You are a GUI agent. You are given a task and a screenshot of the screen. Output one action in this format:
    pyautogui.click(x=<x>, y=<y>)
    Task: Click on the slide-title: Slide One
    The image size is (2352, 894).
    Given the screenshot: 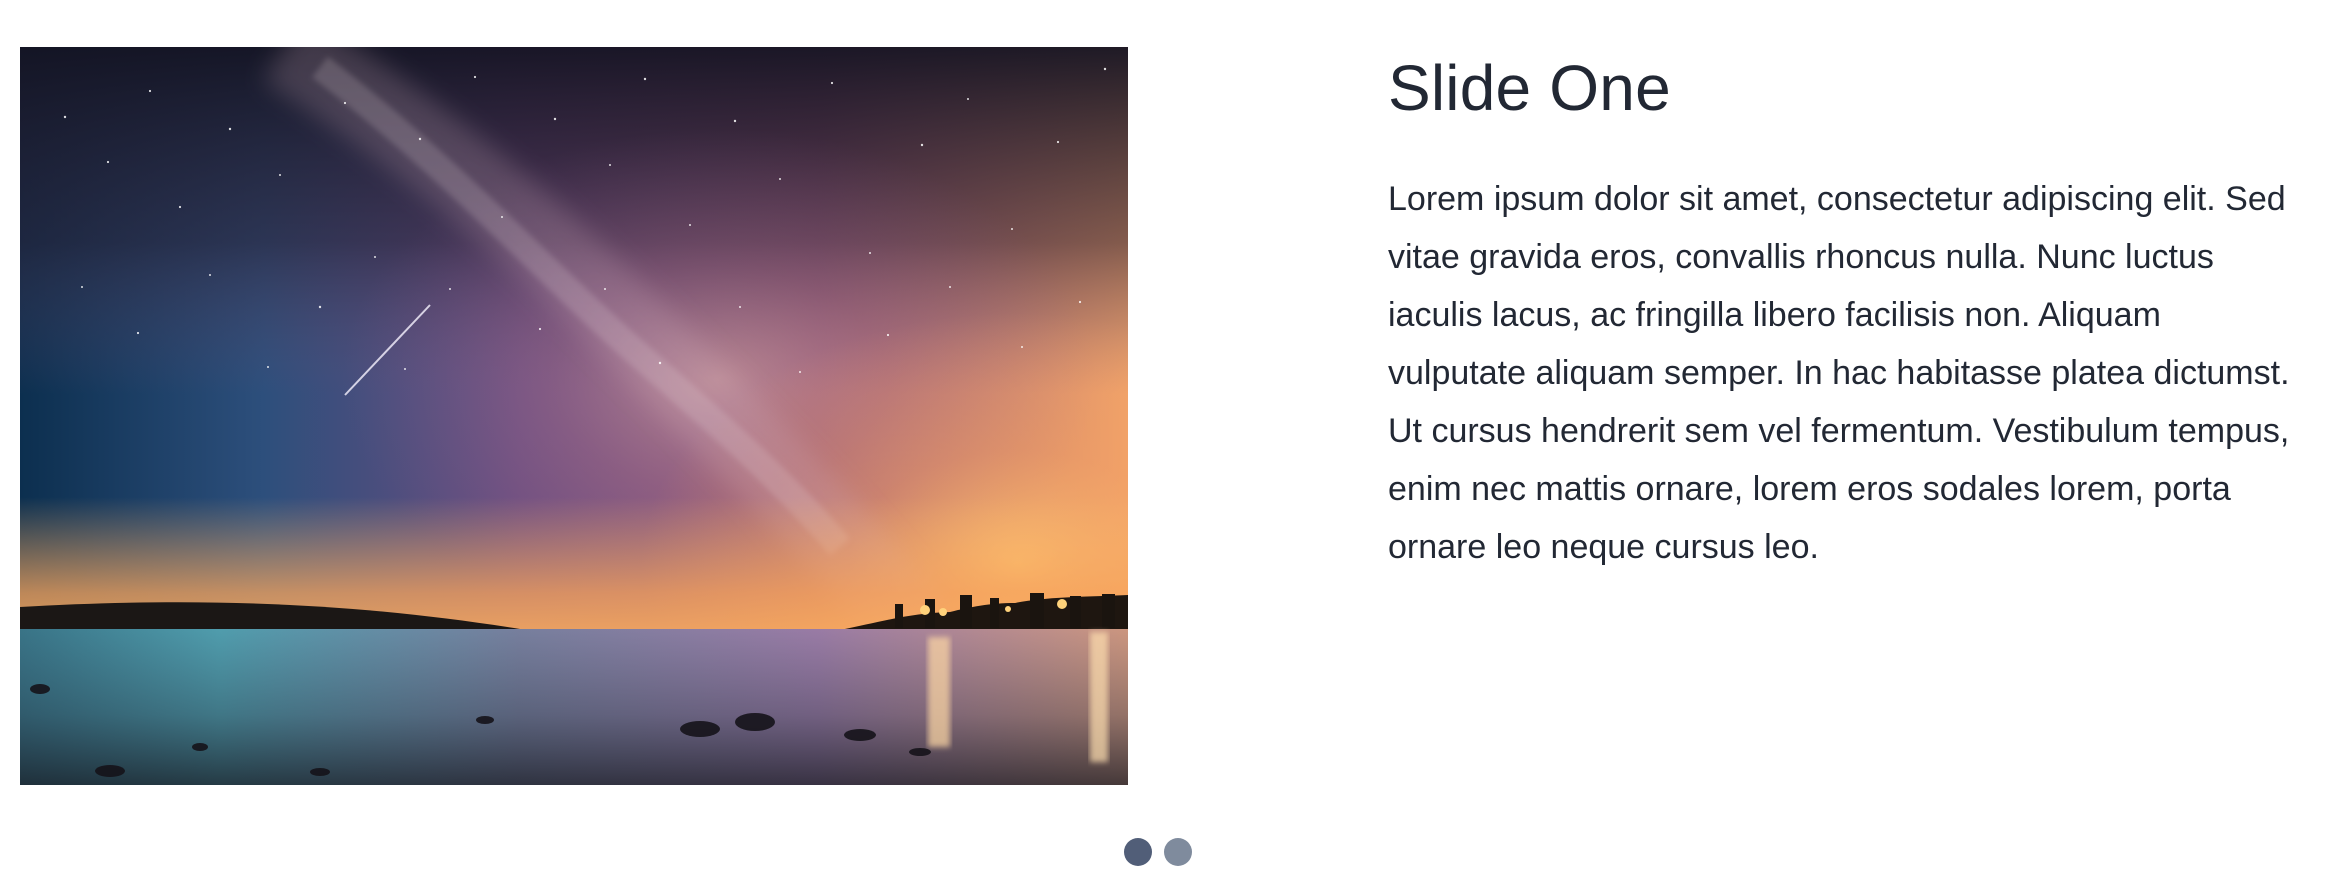 What is the action you would take?
    pyautogui.click(x=1529, y=88)
    